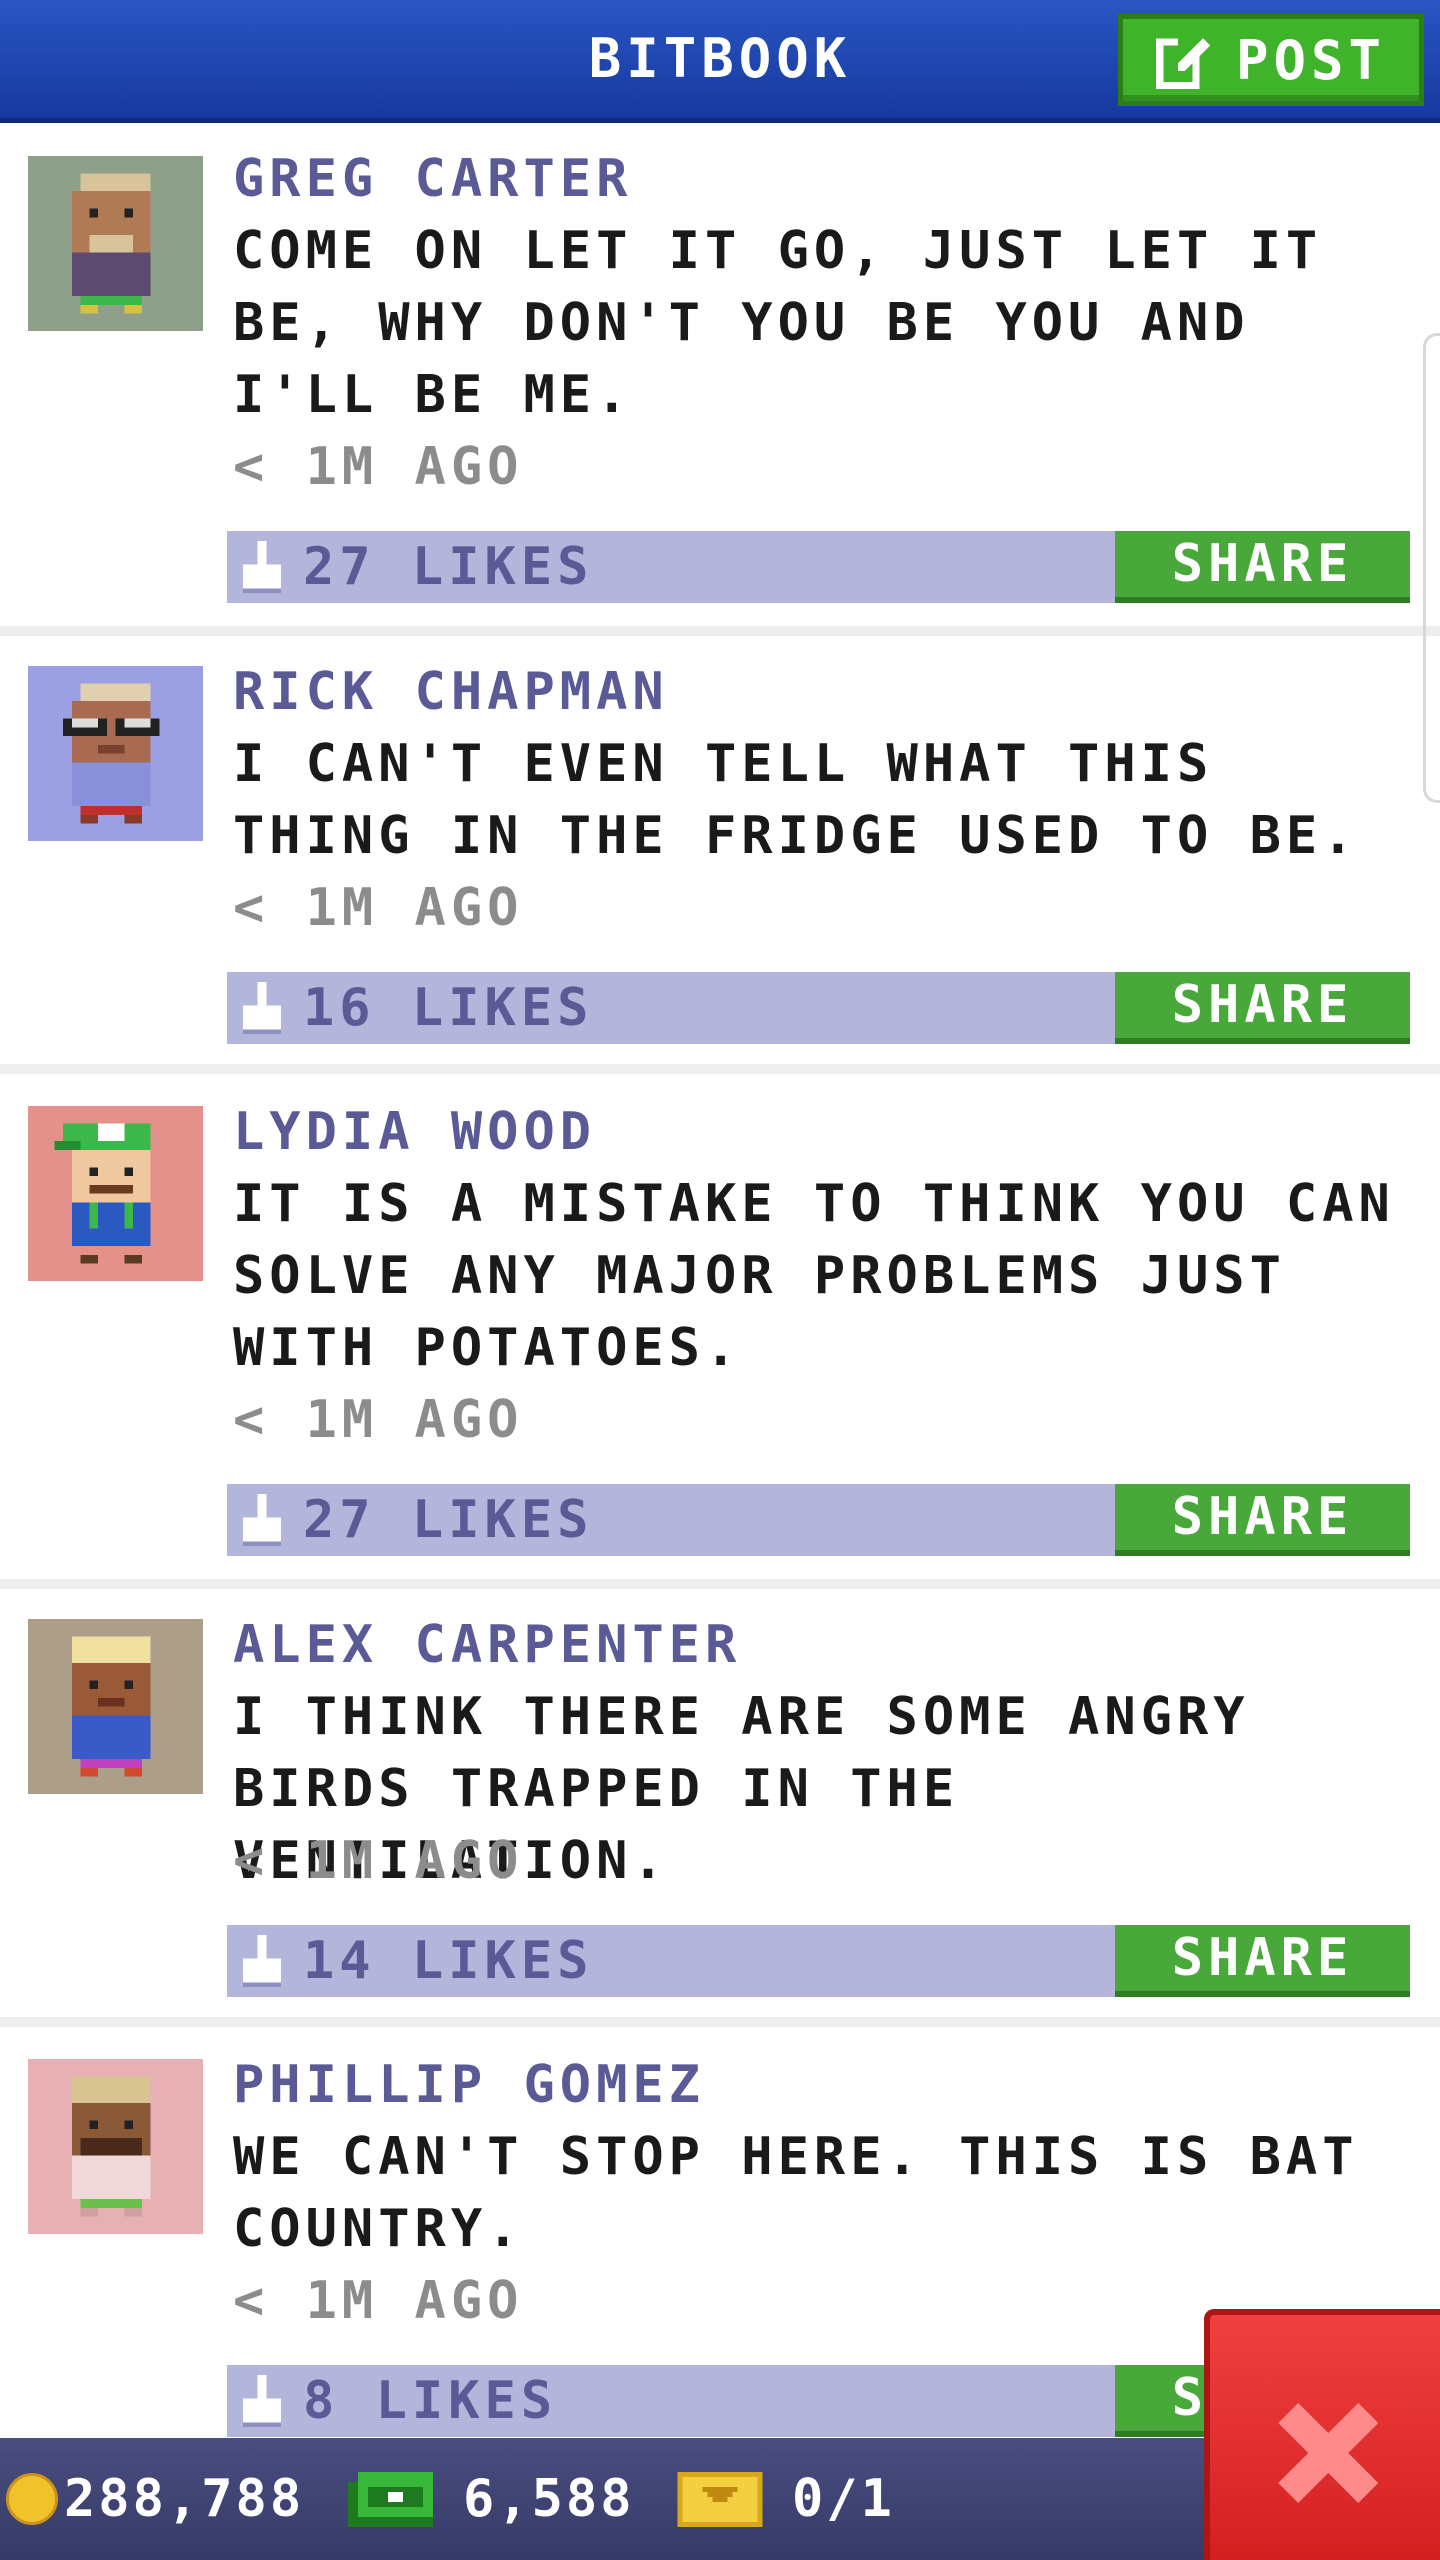 The width and height of the screenshot is (1440, 2560). I want to click on coin-icon, so click(32, 2499).